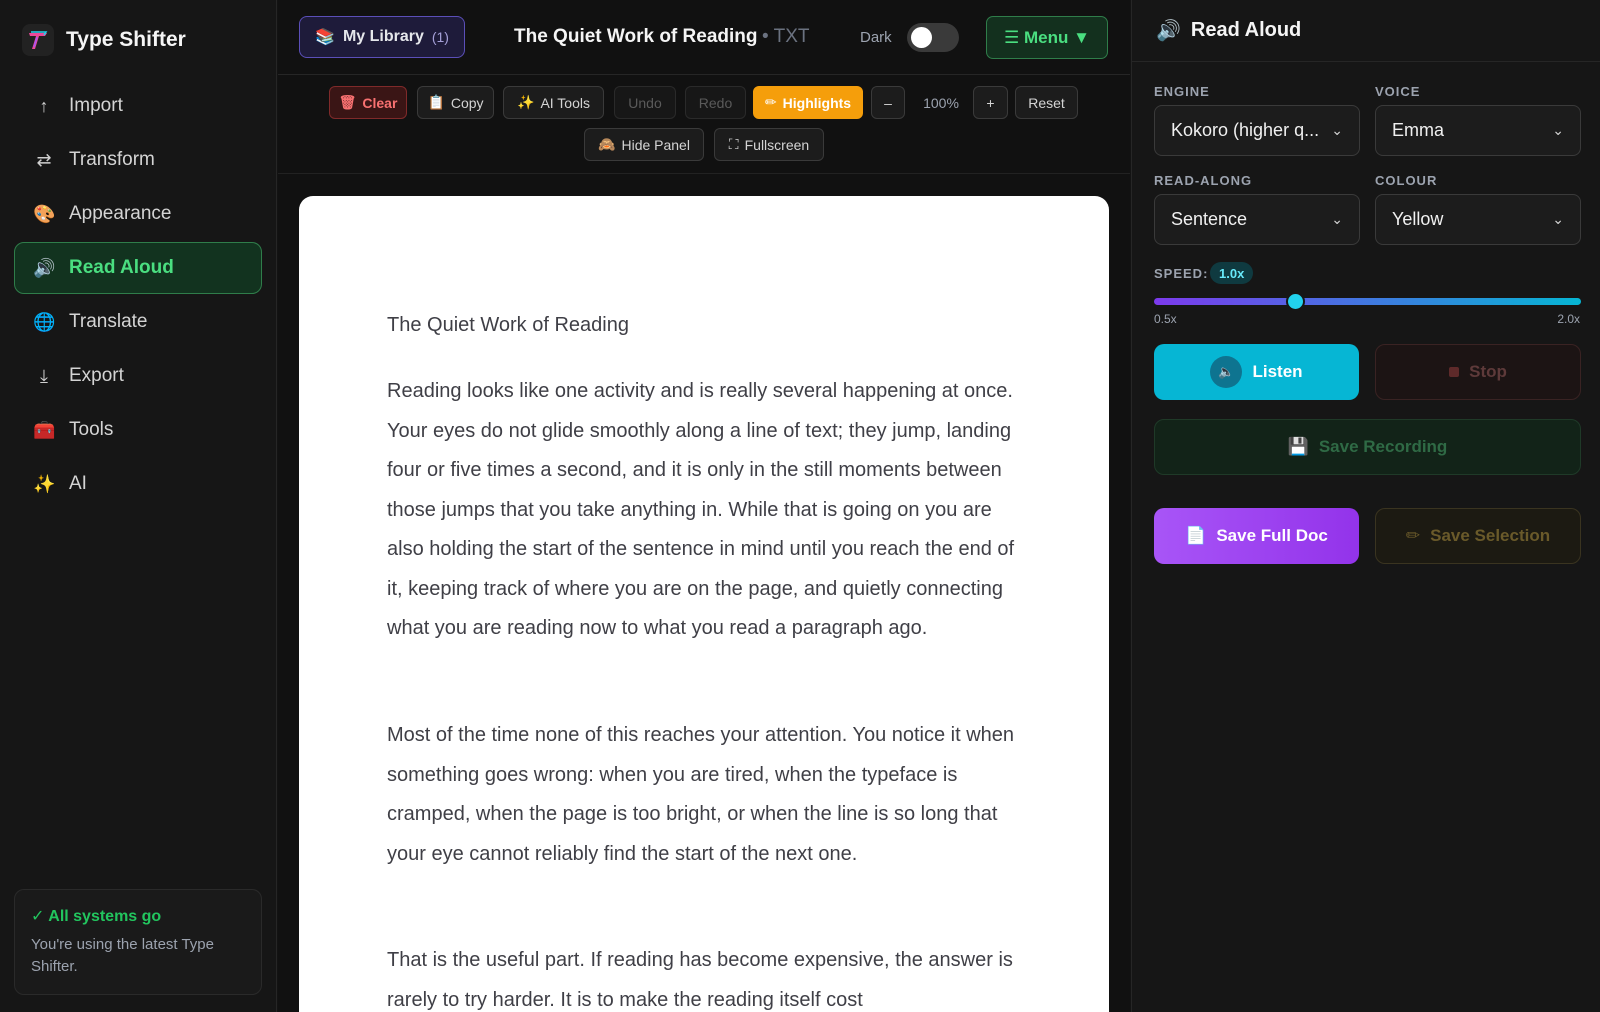  Describe the element at coordinates (380, 102) in the screenshot. I see `clear-label: Clear` at that location.